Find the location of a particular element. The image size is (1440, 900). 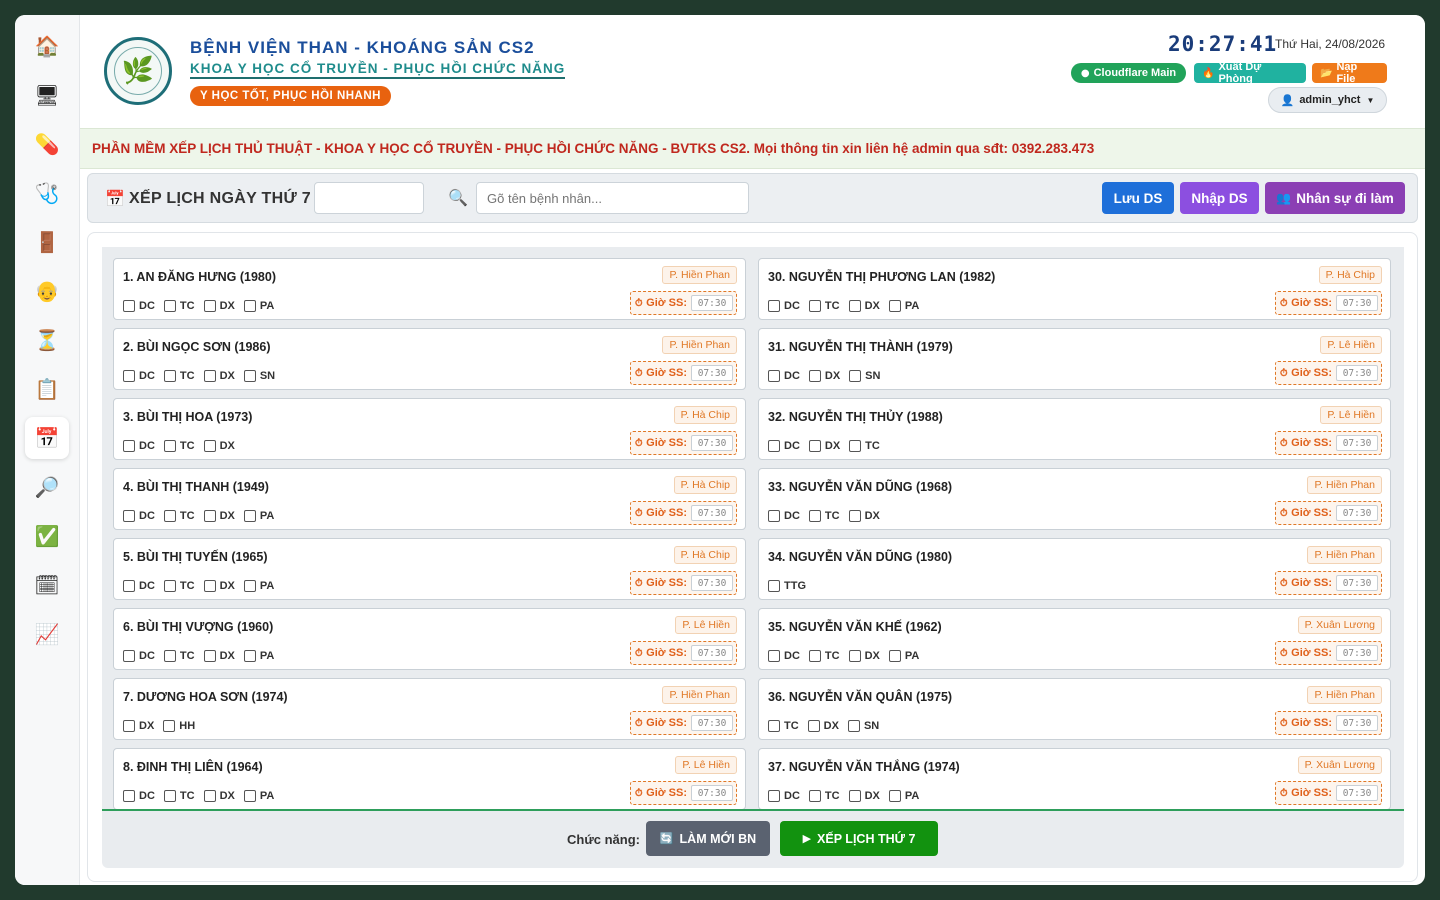

procedure-checkbox: HH is located at coordinates (179, 726).